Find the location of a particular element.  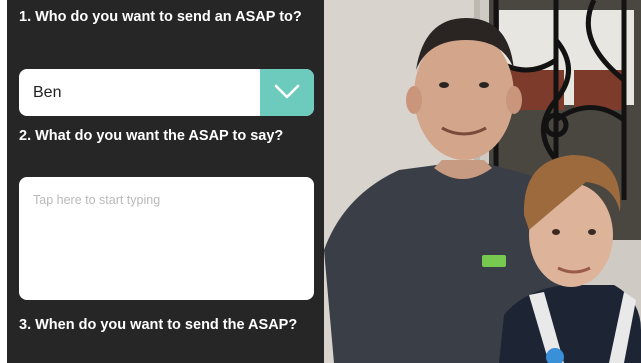

dropdown-toggle-button is located at coordinates (287, 92).